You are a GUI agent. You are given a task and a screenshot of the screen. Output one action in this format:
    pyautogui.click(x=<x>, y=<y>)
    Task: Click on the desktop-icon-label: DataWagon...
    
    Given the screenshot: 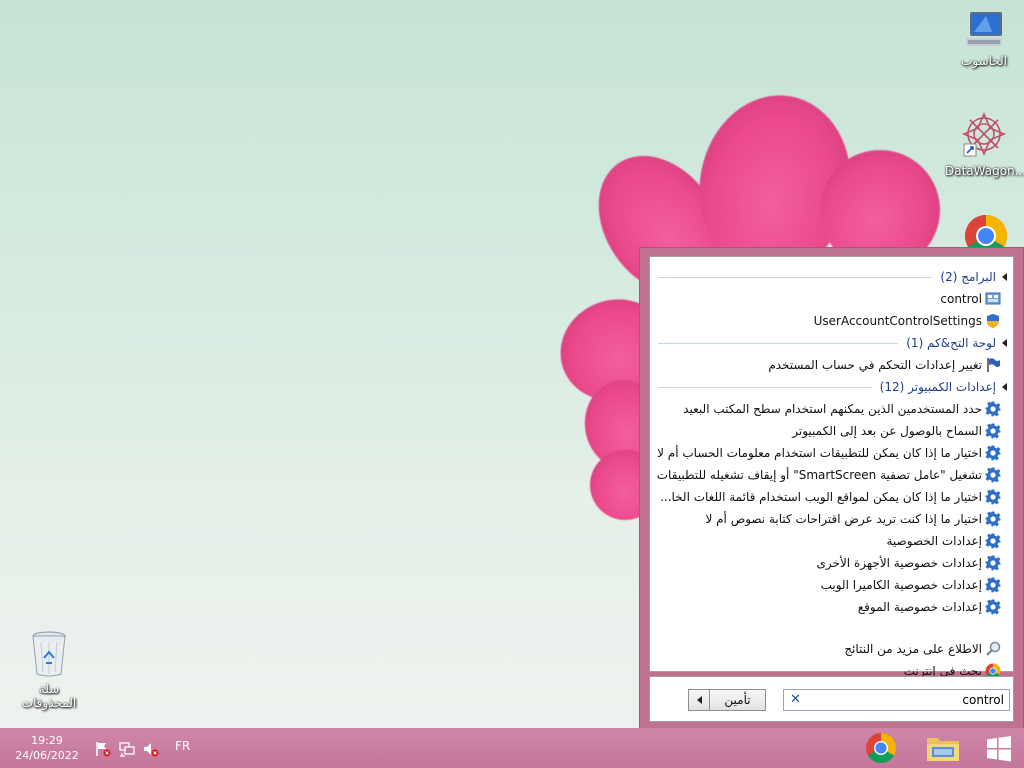 What is the action you would take?
    pyautogui.click(x=984, y=171)
    